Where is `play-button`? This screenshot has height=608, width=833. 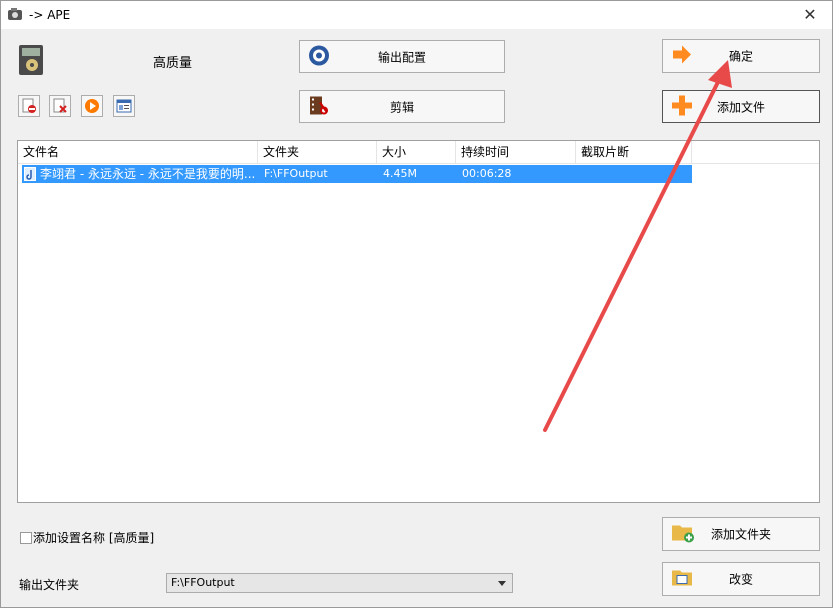 play-button is located at coordinates (92, 106).